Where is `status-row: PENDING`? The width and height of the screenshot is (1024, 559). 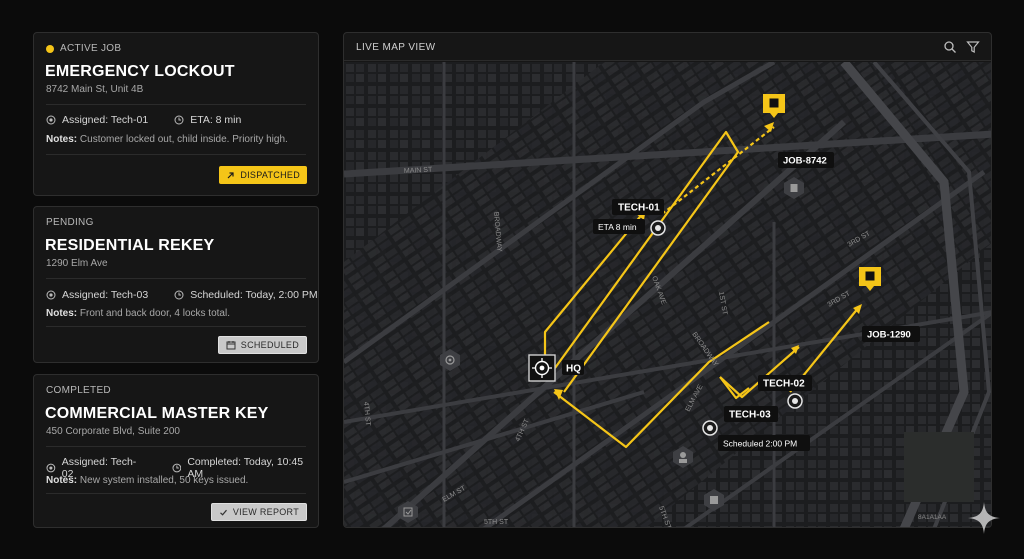 status-row: PENDING is located at coordinates (70, 222).